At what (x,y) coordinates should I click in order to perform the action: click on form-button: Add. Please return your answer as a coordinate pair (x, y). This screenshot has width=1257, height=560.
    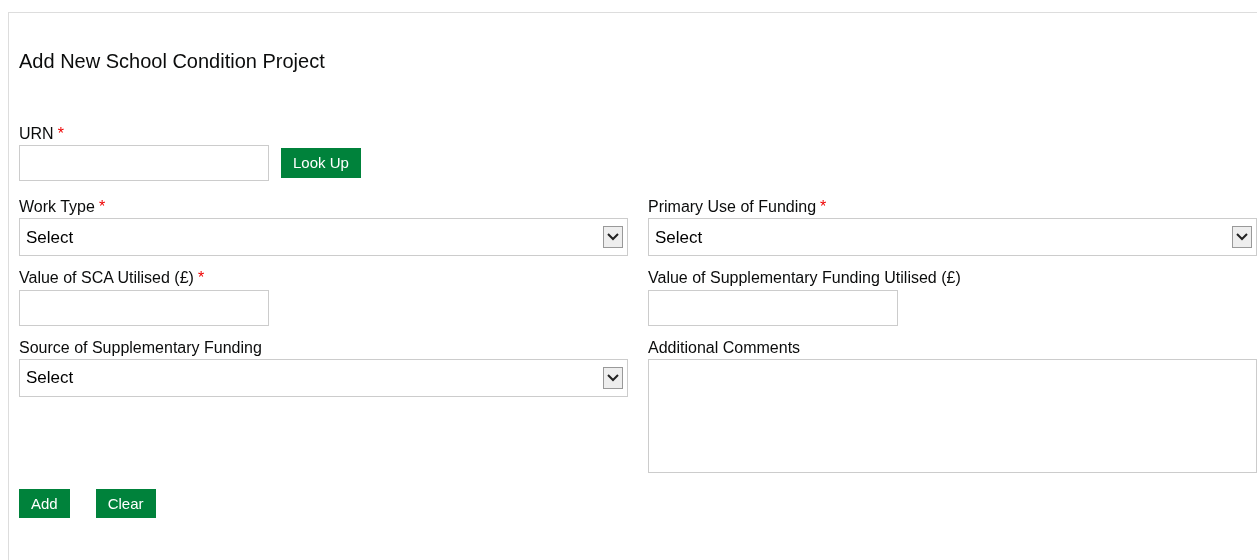
    Looking at the image, I should click on (44, 503).